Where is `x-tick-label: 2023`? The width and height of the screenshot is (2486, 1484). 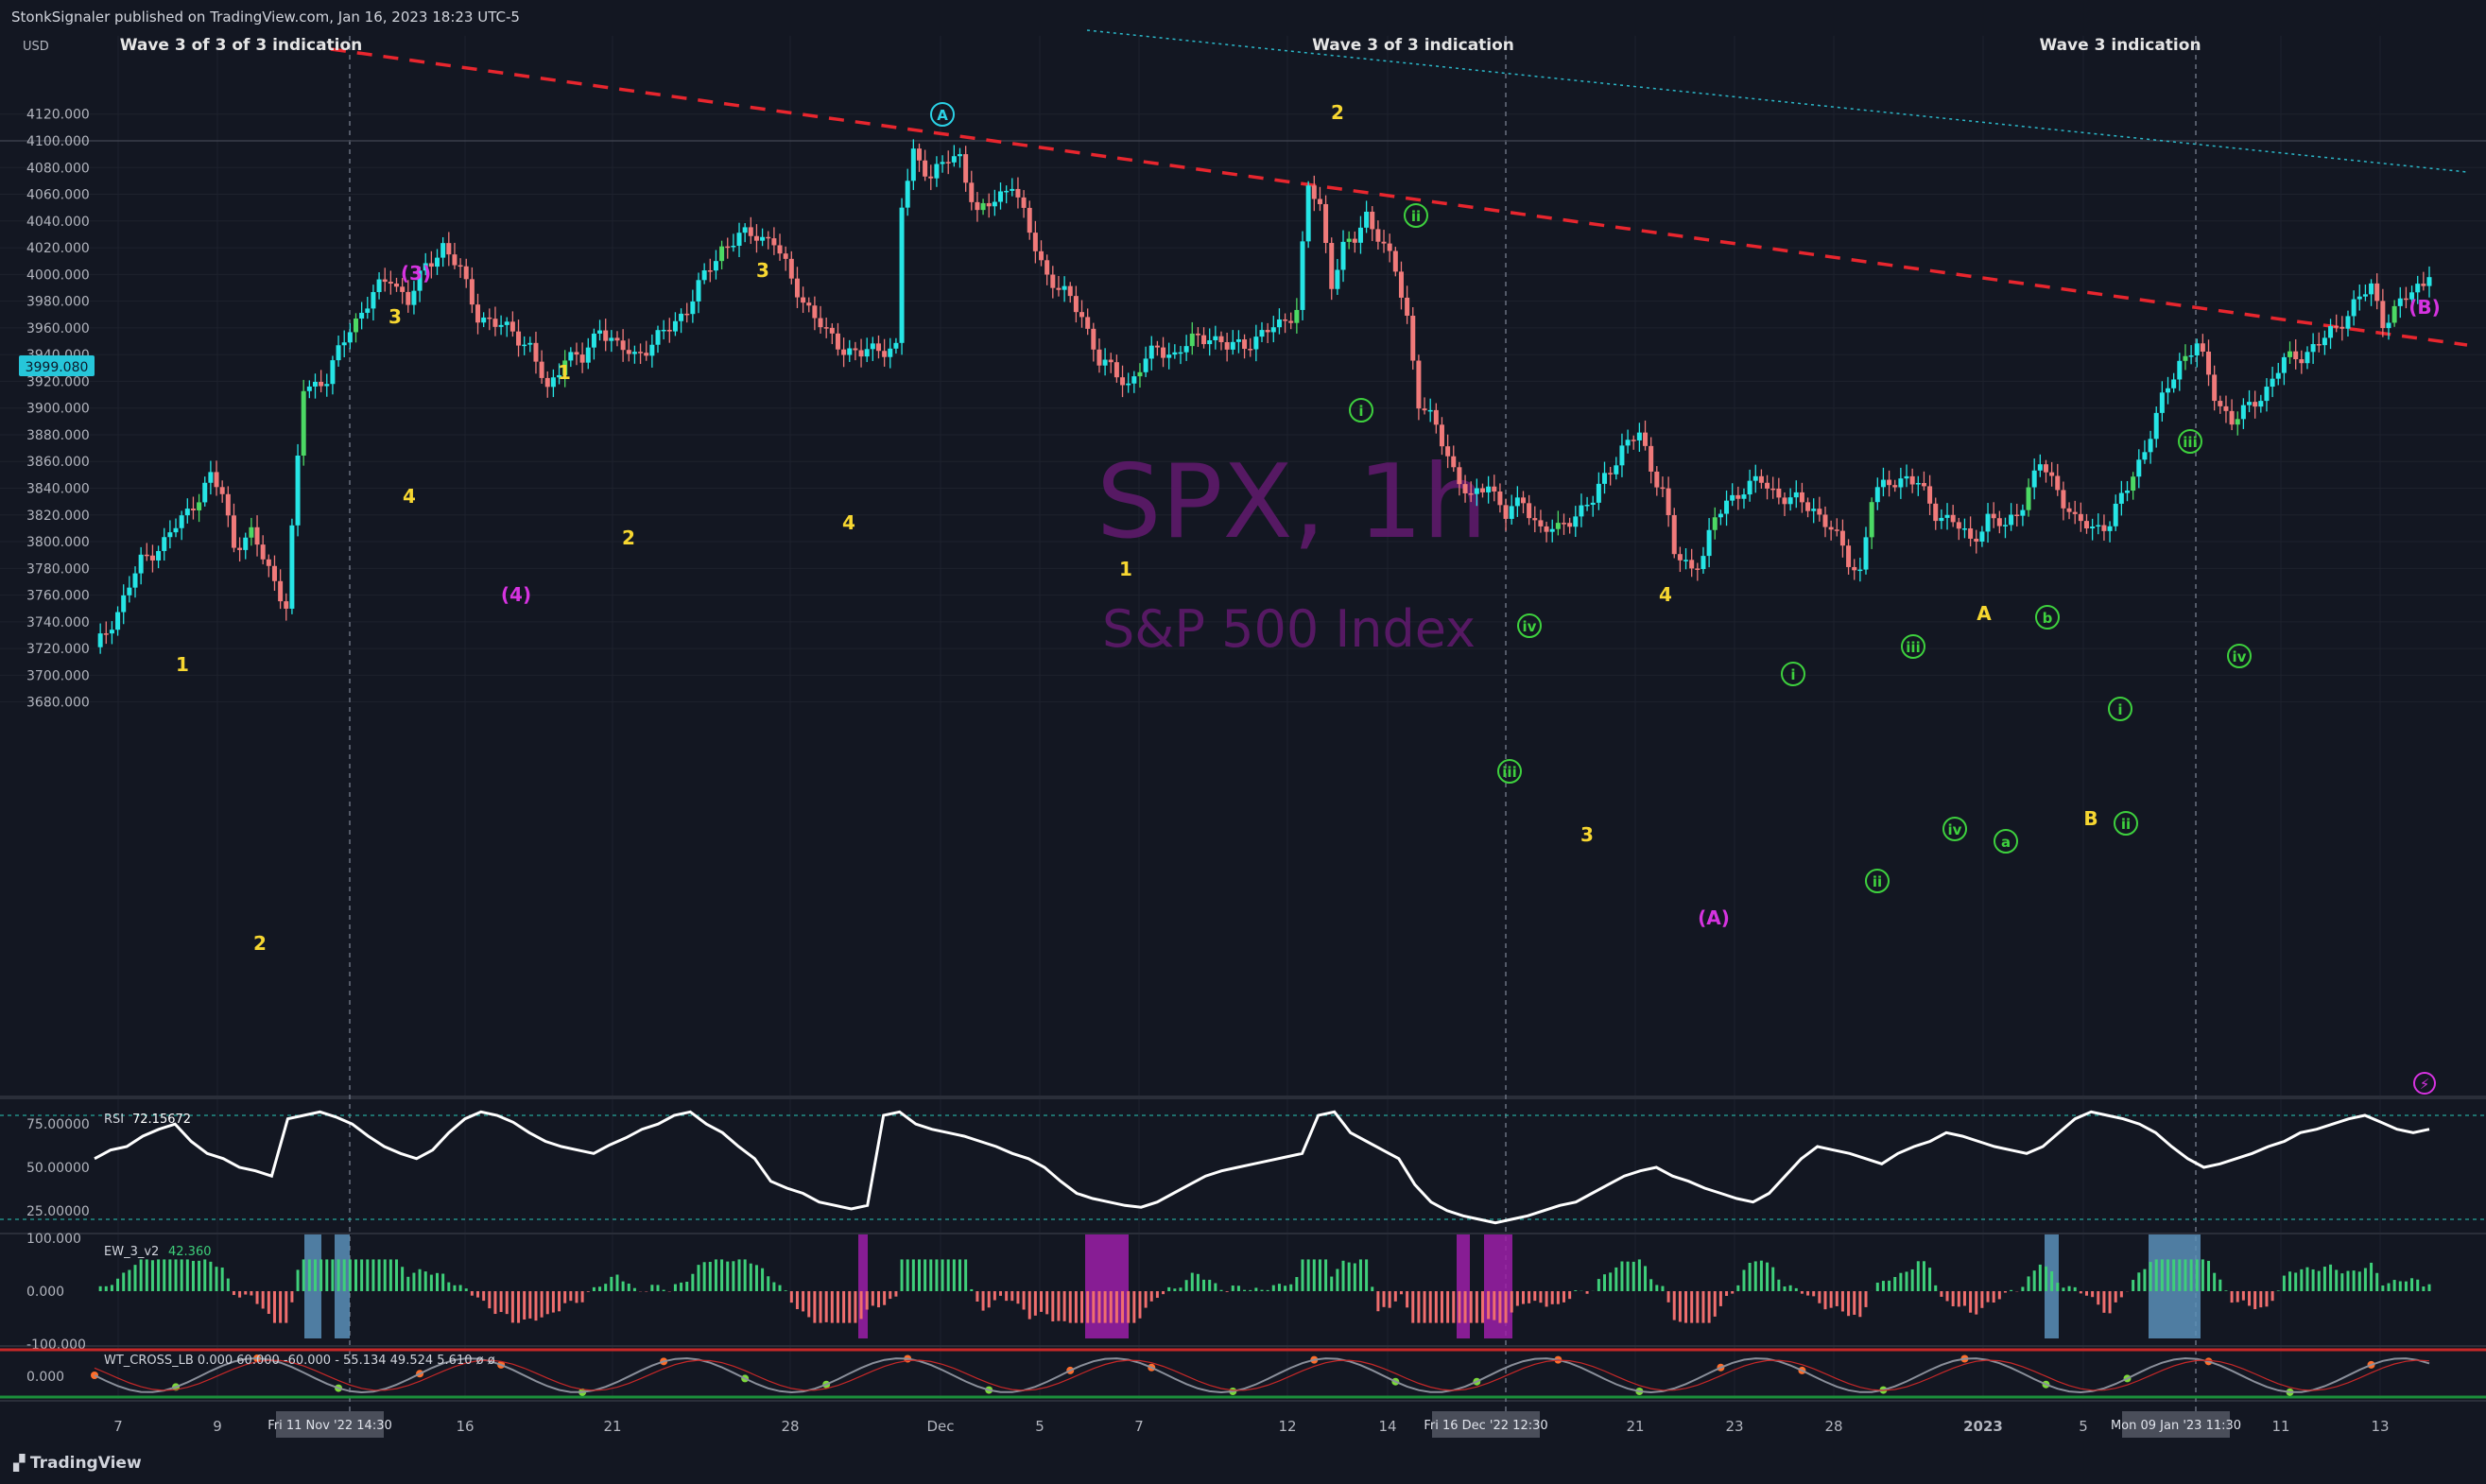
x-tick-label: 2023 is located at coordinates (1983, 1426).